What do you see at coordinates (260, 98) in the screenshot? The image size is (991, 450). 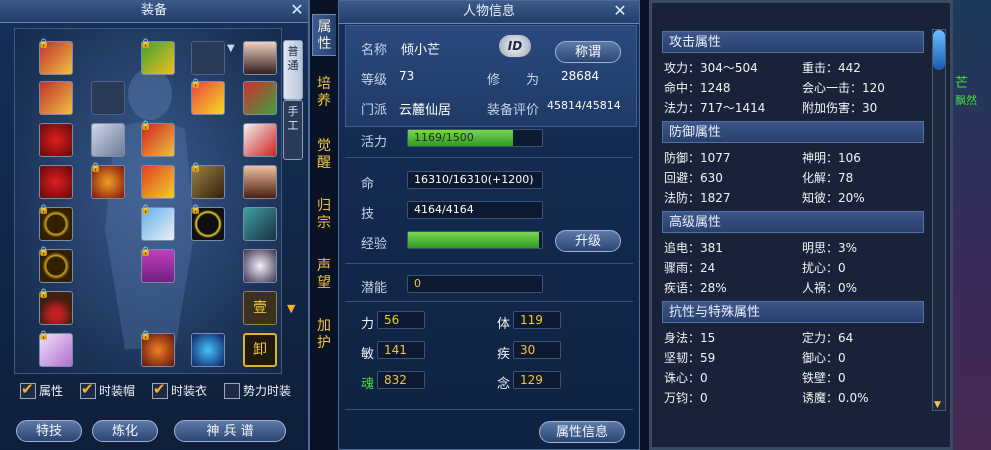 I see `equip-slot-mask` at bounding box center [260, 98].